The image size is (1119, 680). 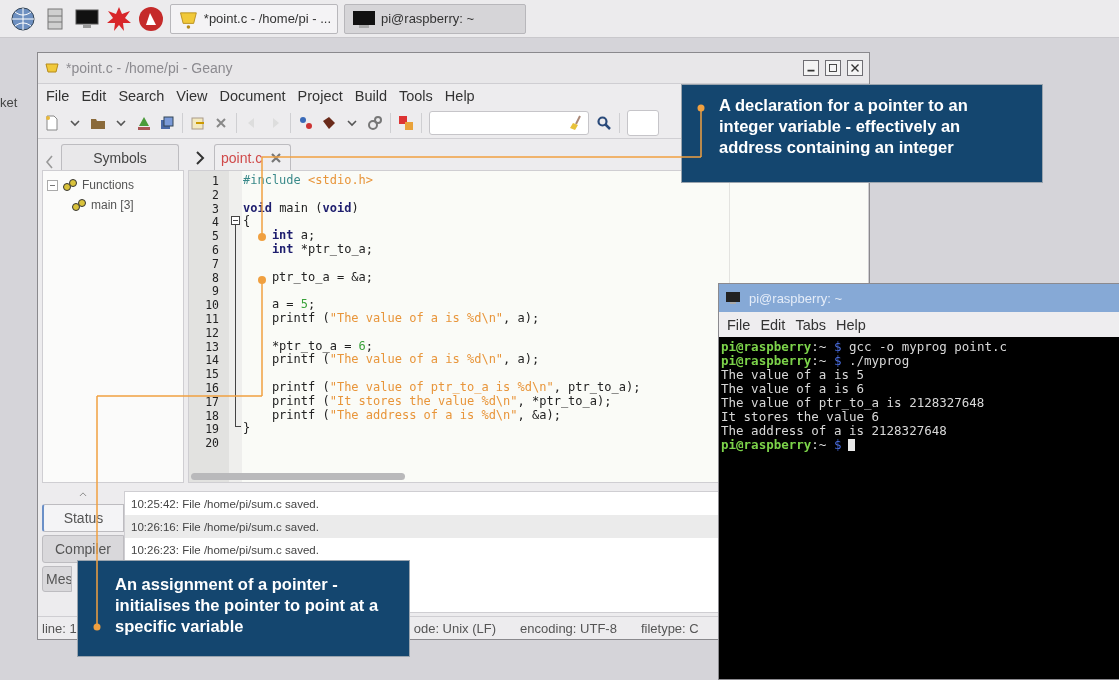 What do you see at coordinates (225, 504) in the screenshot?
I see `message-line: 10:25:42: File /home/pi/sum.c saved.` at bounding box center [225, 504].